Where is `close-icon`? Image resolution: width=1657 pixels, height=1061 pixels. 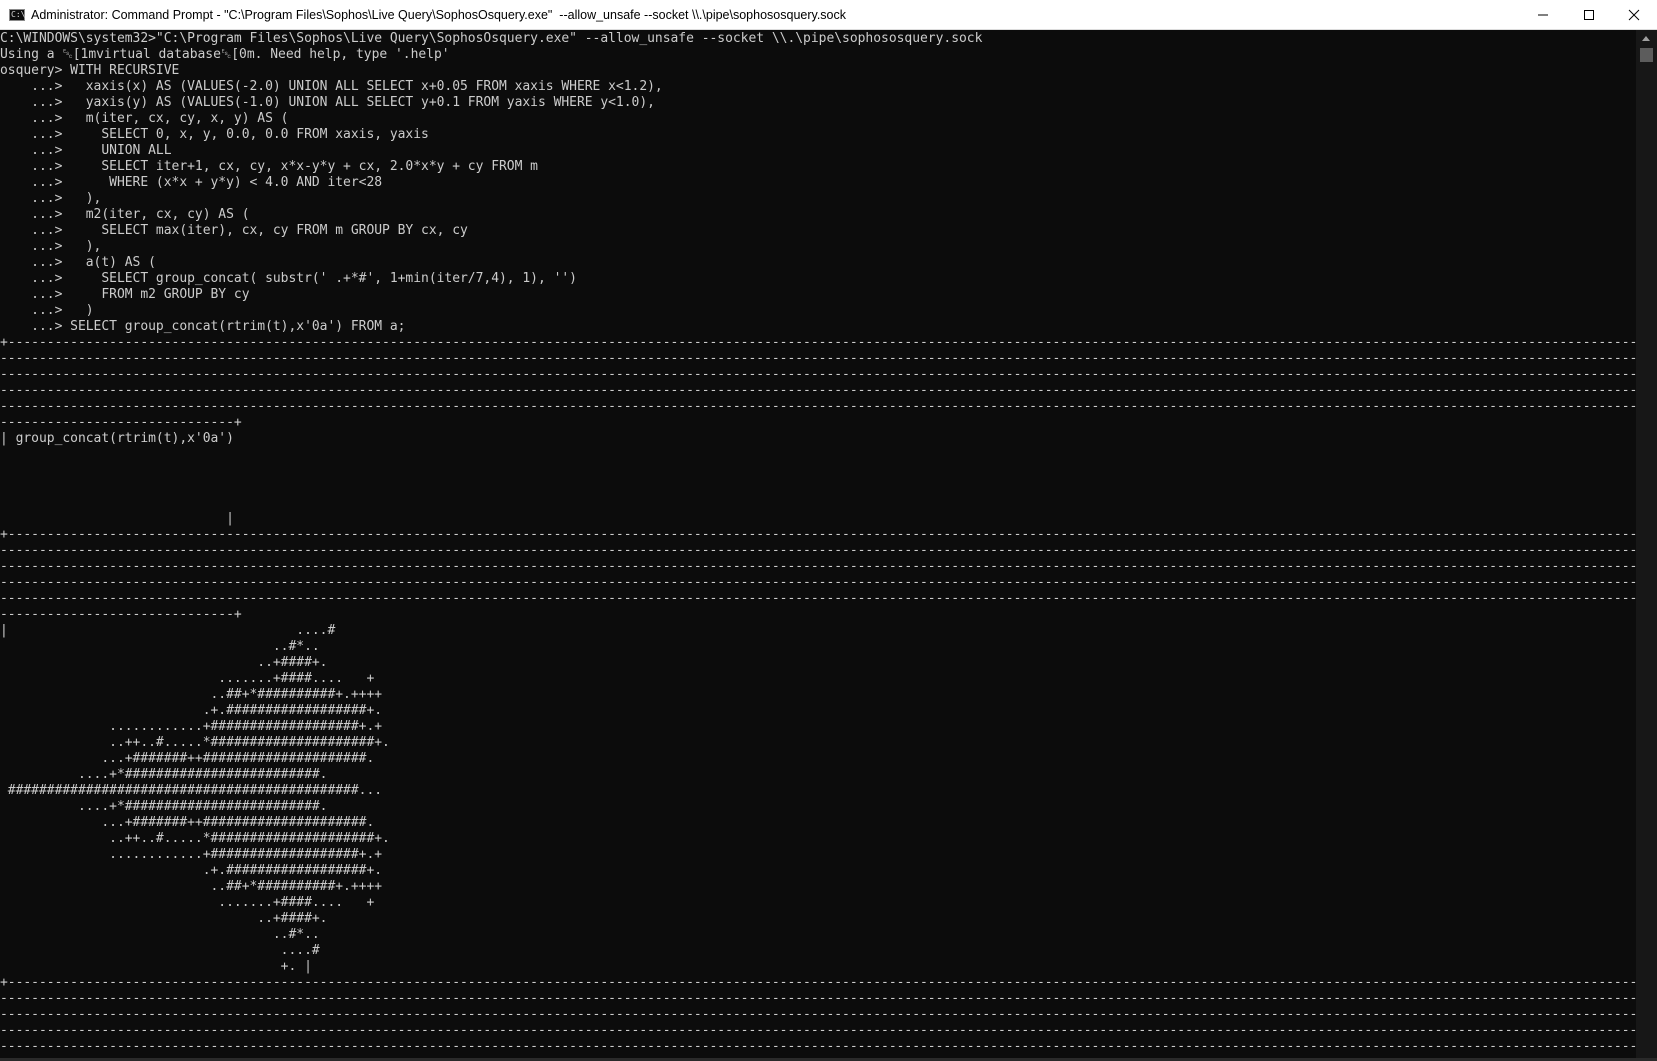
close-icon is located at coordinates (1634, 15).